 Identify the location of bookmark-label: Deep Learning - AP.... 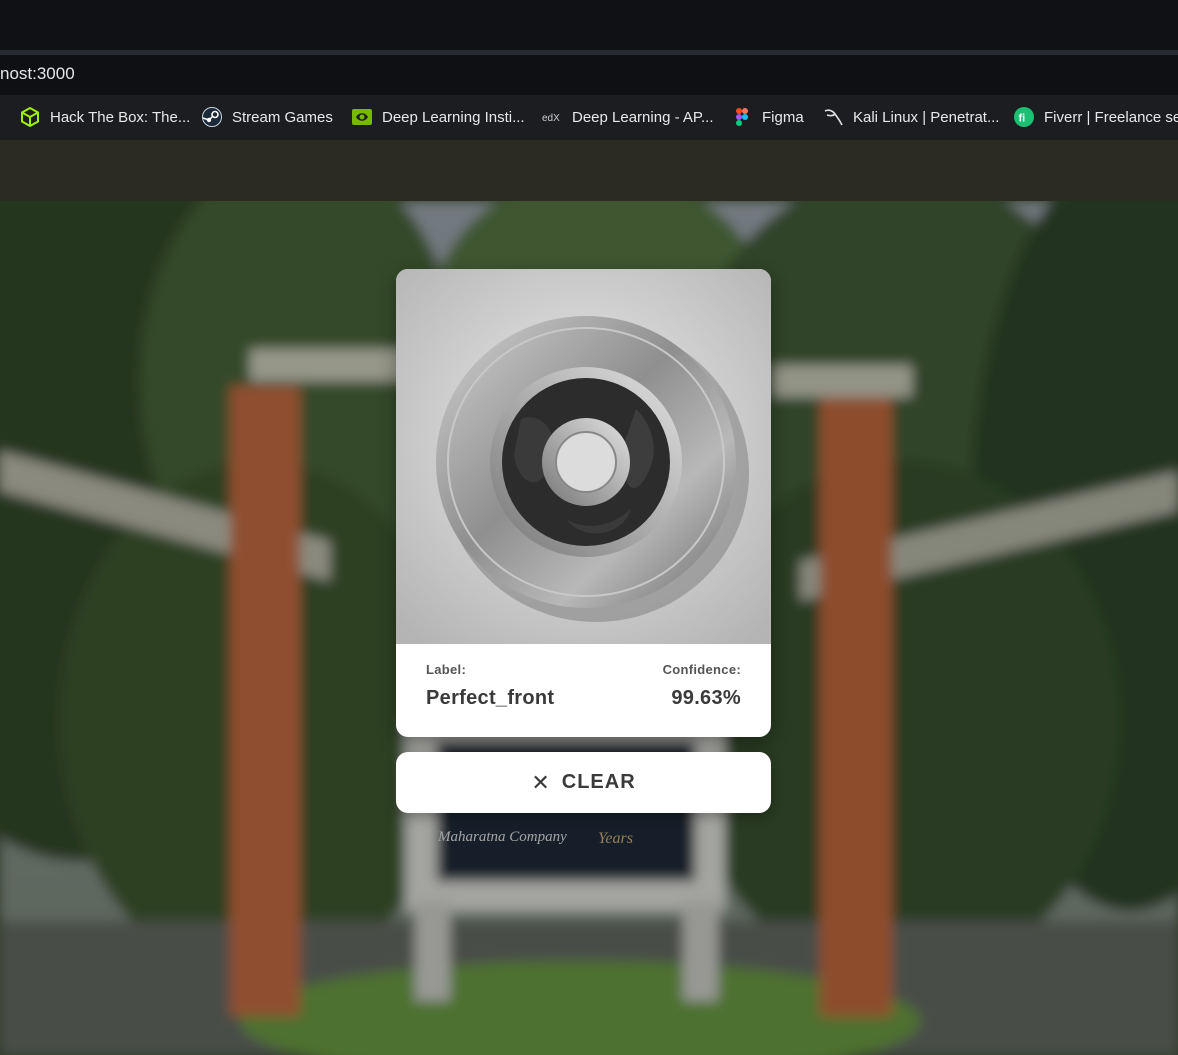
(643, 117).